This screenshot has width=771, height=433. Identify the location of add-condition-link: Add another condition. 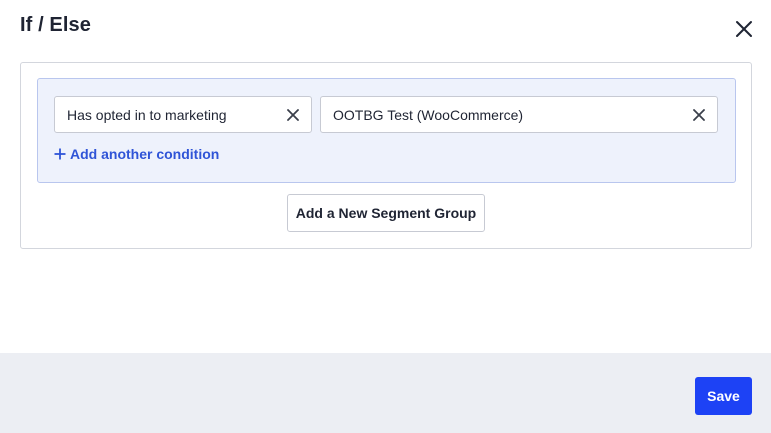
(136, 154).